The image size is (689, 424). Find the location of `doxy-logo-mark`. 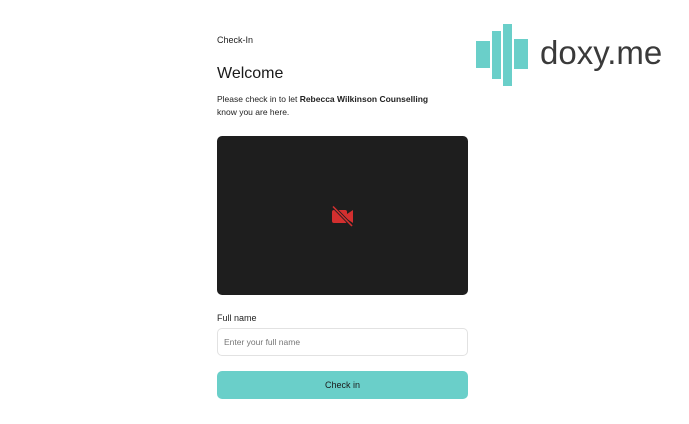

doxy-logo-mark is located at coordinates (502, 55).